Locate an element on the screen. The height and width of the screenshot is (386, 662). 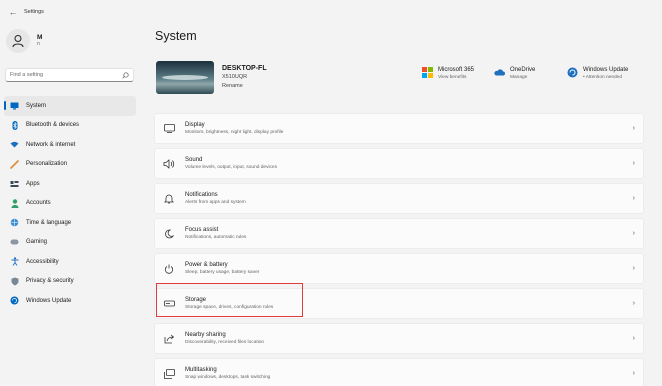
window-title: Settings is located at coordinates (34, 12).